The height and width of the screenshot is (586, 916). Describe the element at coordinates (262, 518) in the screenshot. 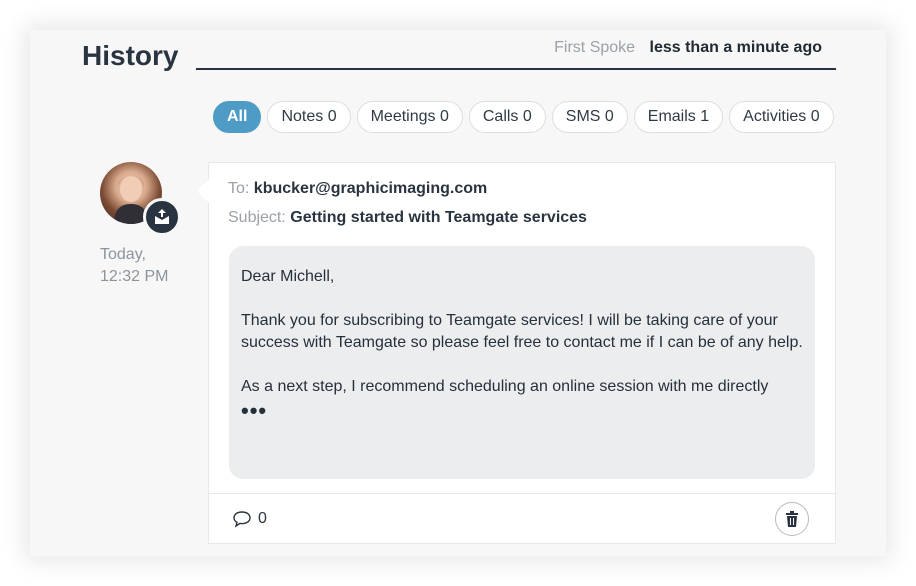

I see `comment-count: 0` at that location.